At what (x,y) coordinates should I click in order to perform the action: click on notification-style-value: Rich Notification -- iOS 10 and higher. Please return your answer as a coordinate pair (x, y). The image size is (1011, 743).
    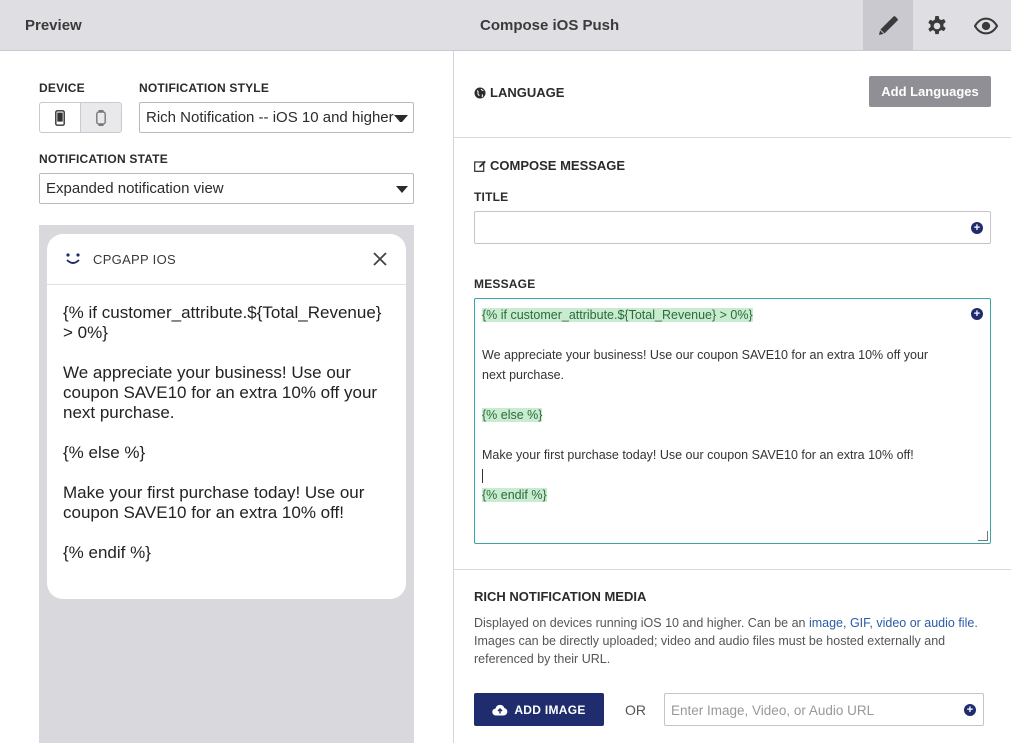
    Looking at the image, I should click on (270, 117).